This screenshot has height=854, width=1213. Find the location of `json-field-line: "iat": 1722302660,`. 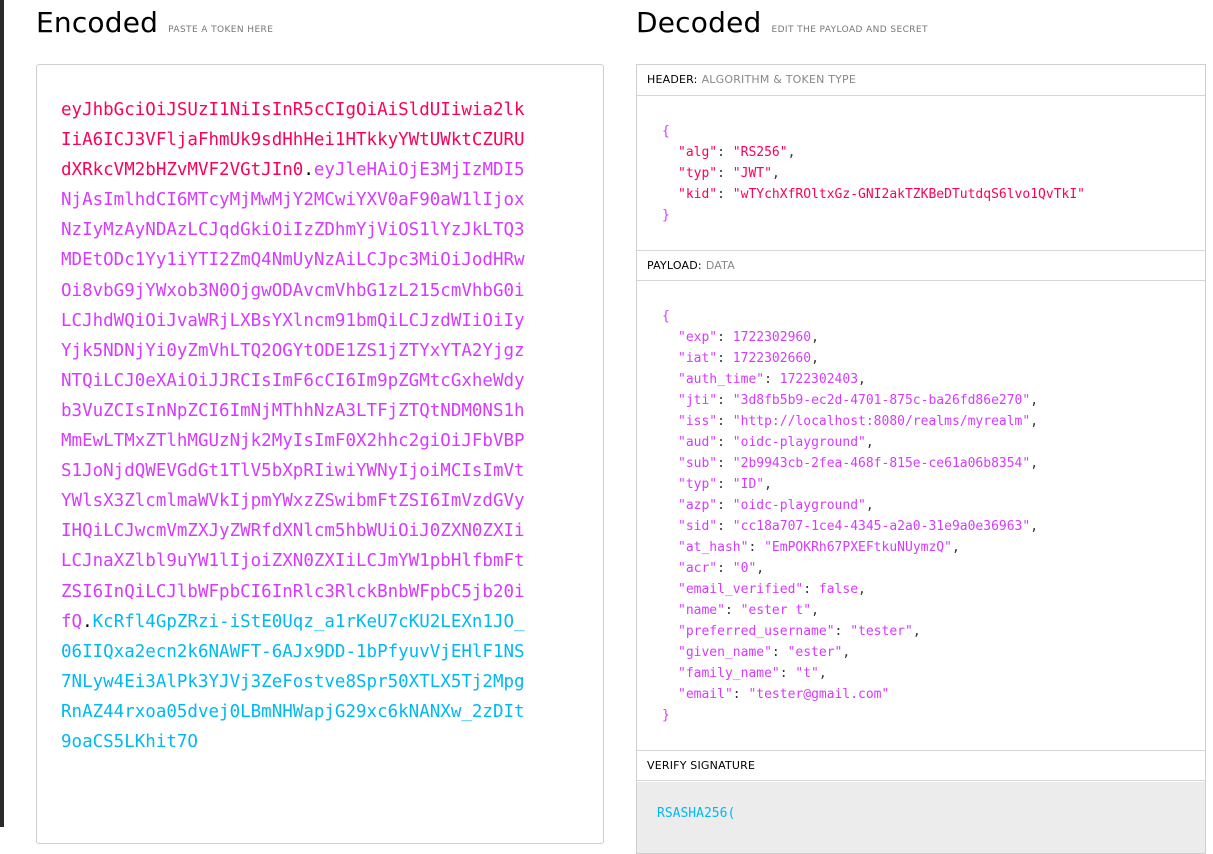

json-field-line: "iat": 1722302660, is located at coordinates (933, 358).